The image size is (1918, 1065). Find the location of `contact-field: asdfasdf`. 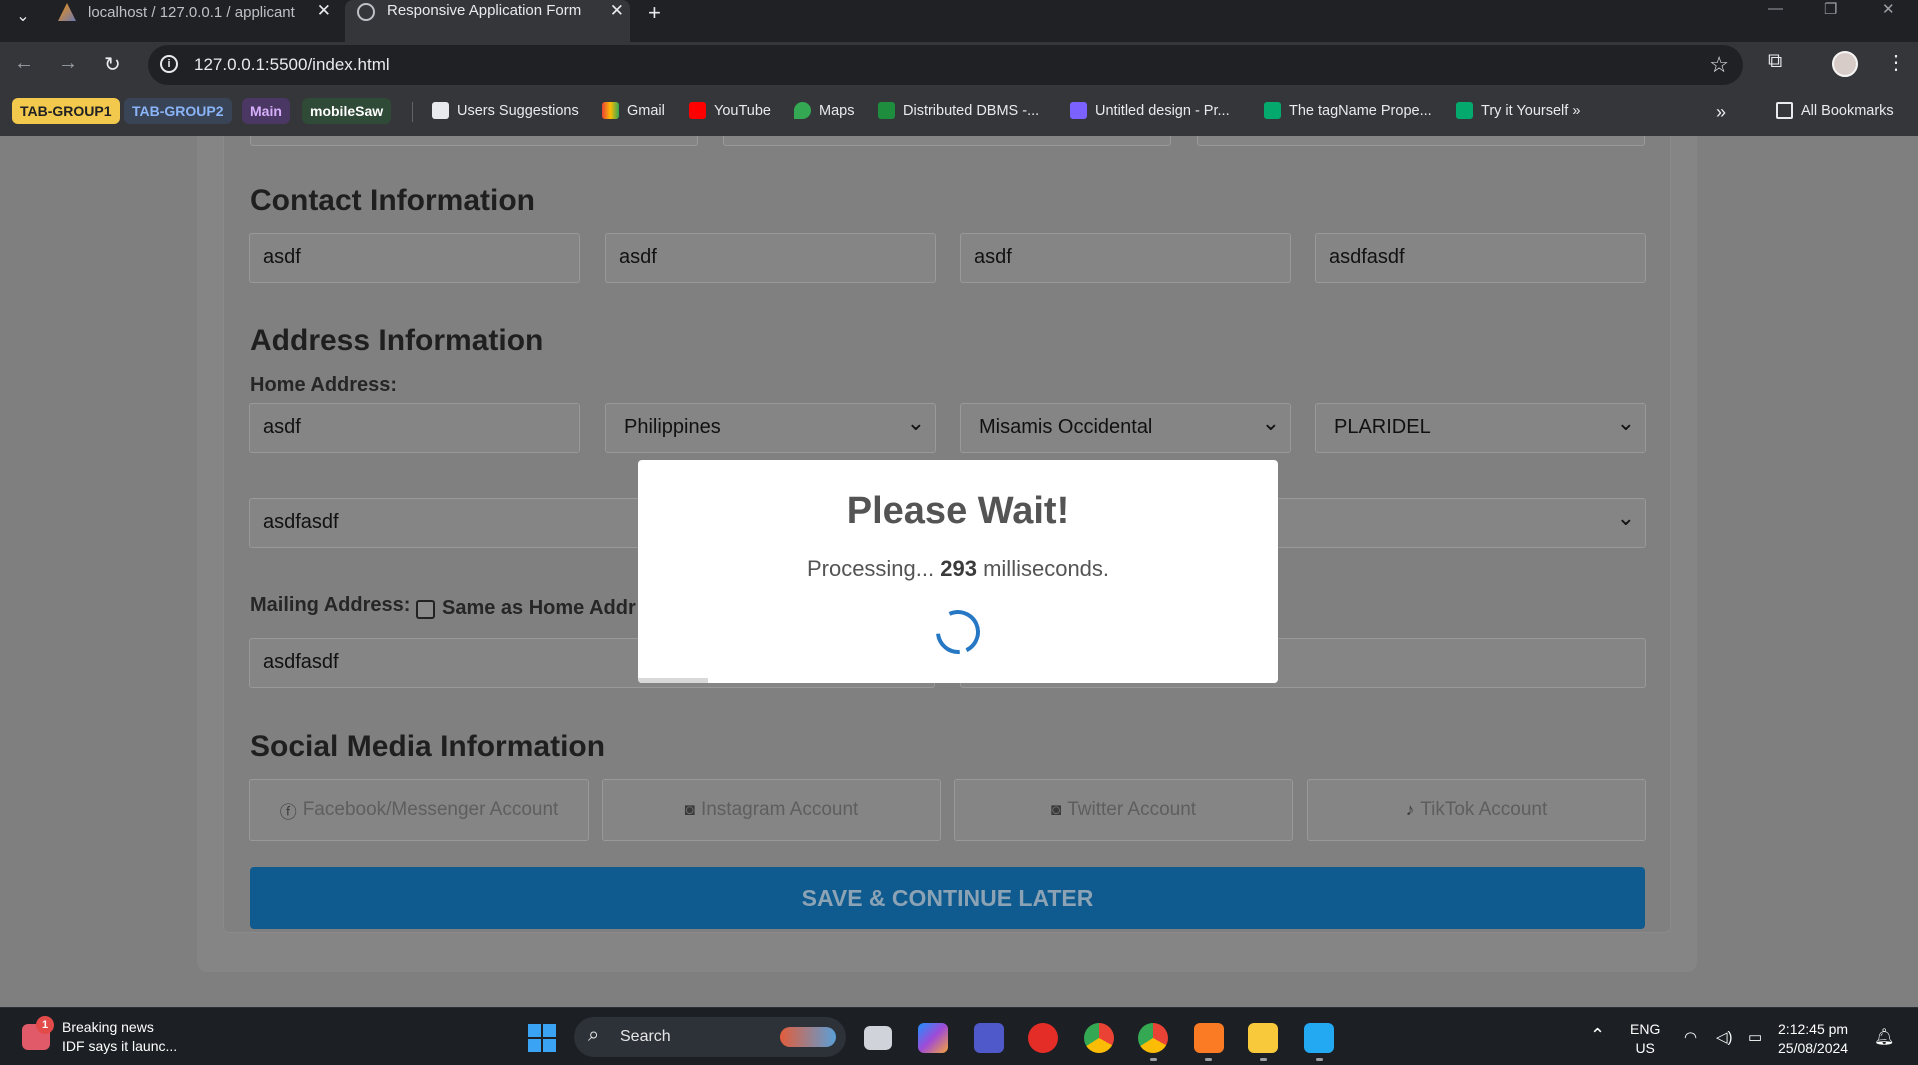

contact-field: asdfasdf is located at coordinates (1480, 258).